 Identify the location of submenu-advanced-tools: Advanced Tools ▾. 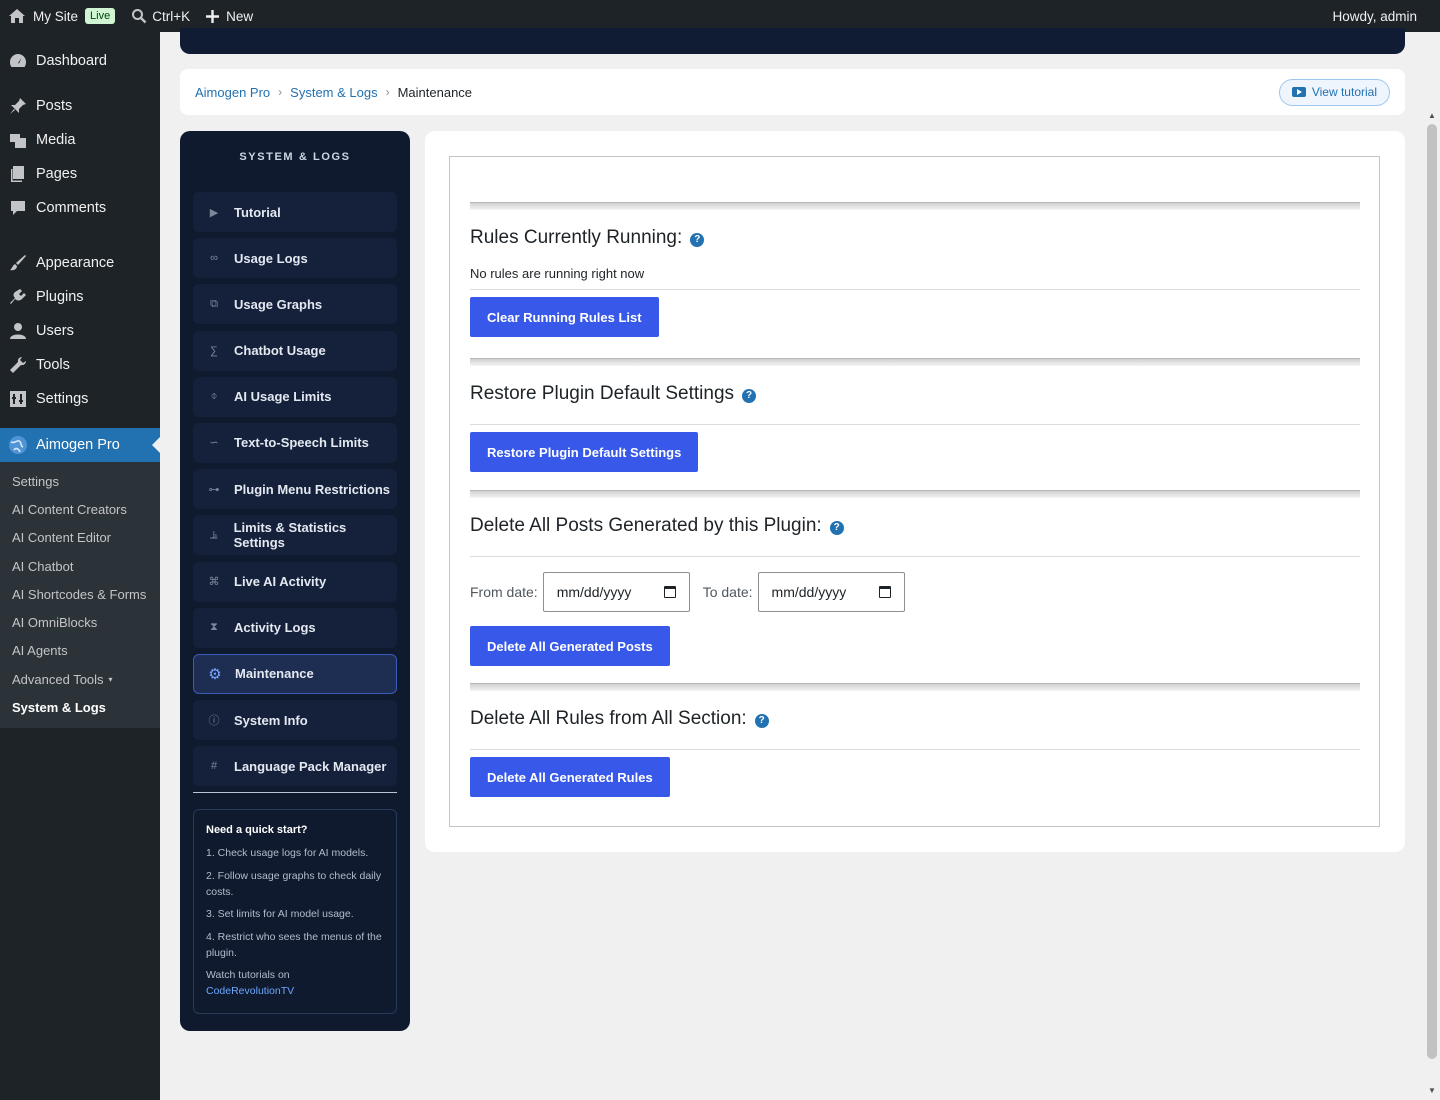
(80, 679).